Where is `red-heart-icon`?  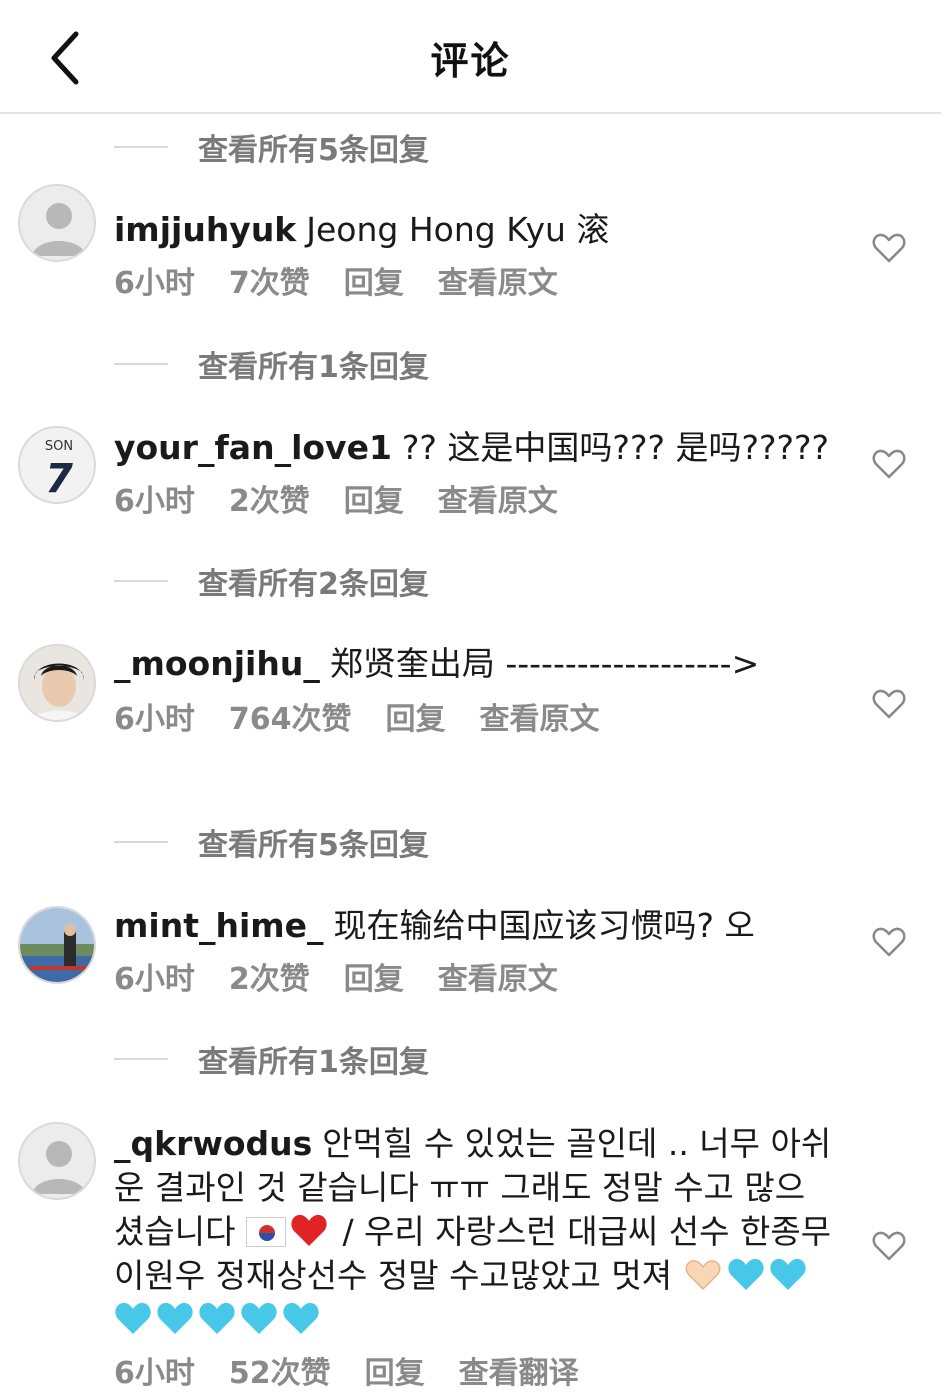
red-heart-icon is located at coordinates (309, 1230).